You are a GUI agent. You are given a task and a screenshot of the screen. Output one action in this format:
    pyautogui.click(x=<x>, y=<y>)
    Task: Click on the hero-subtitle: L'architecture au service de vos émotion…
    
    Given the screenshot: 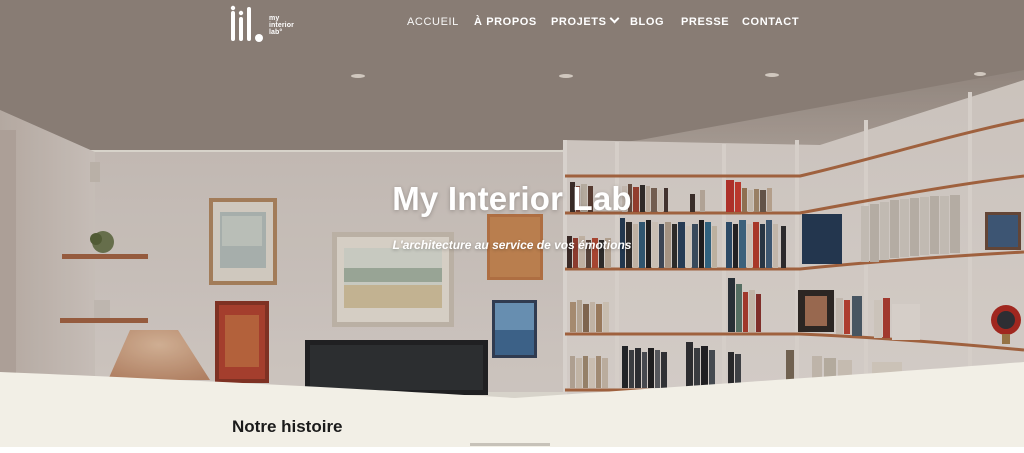 What is the action you would take?
    pyautogui.click(x=512, y=245)
    